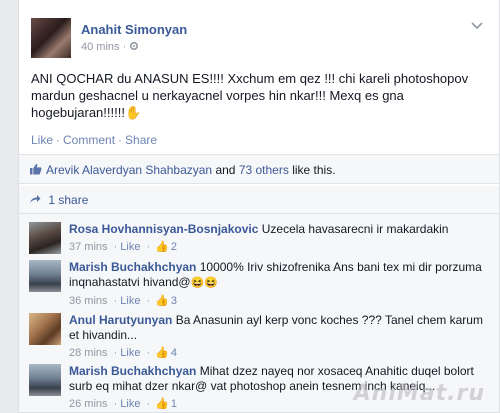  I want to click on comment-meta: 28 mins · Like · 👍 4, so click(123, 353).